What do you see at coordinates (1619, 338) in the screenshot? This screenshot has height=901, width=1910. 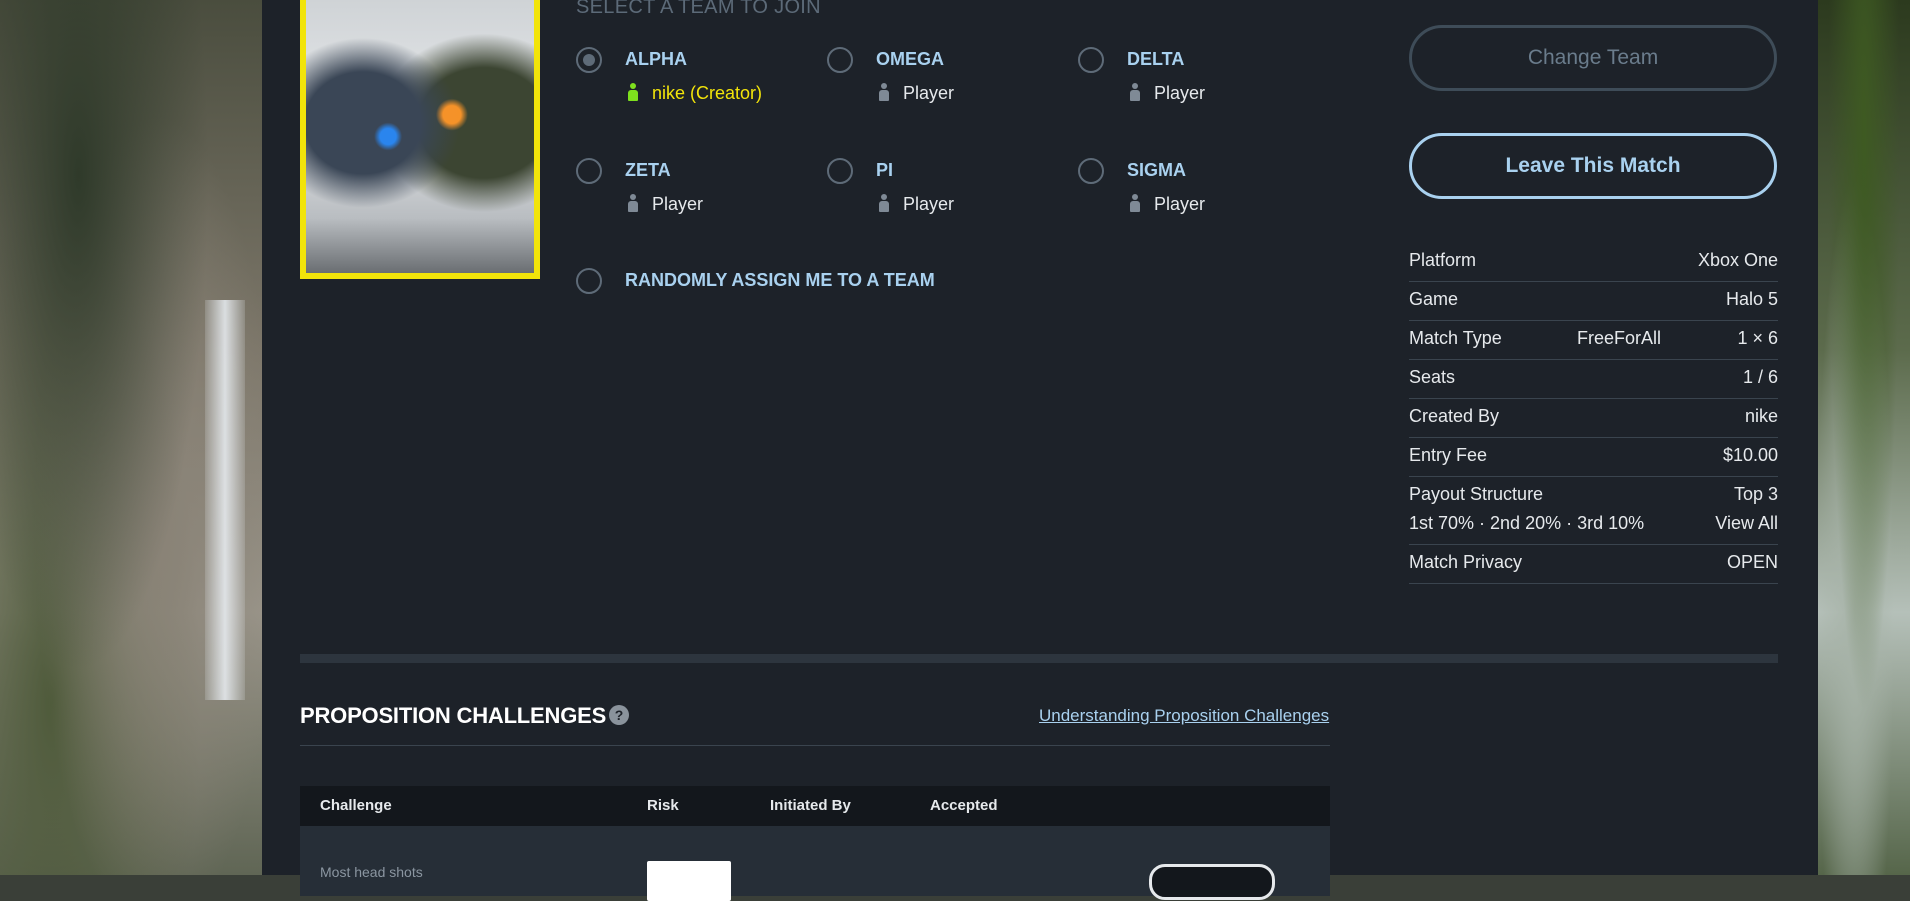 I see `detail-value-match-type: FreeForAll` at bounding box center [1619, 338].